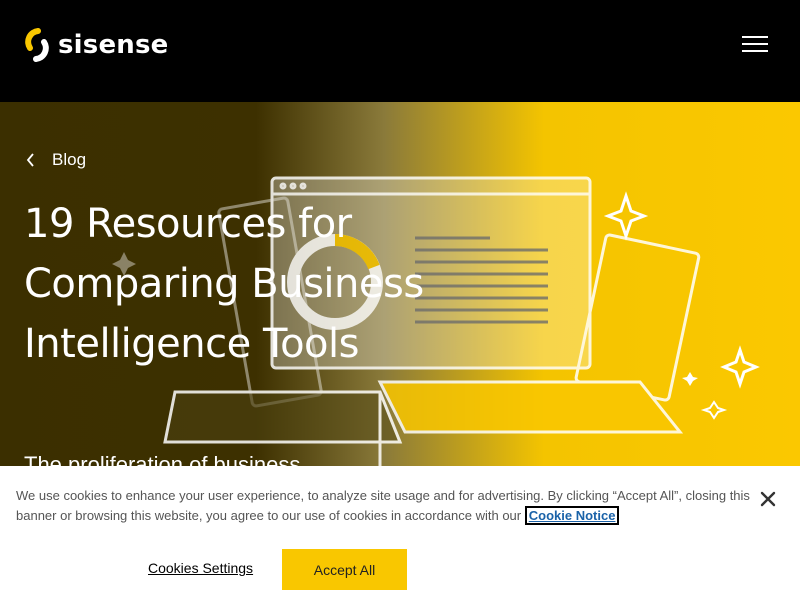 This screenshot has width=800, height=600. Describe the element at coordinates (755, 45) in the screenshot. I see `hamburger-menu-icon` at that location.